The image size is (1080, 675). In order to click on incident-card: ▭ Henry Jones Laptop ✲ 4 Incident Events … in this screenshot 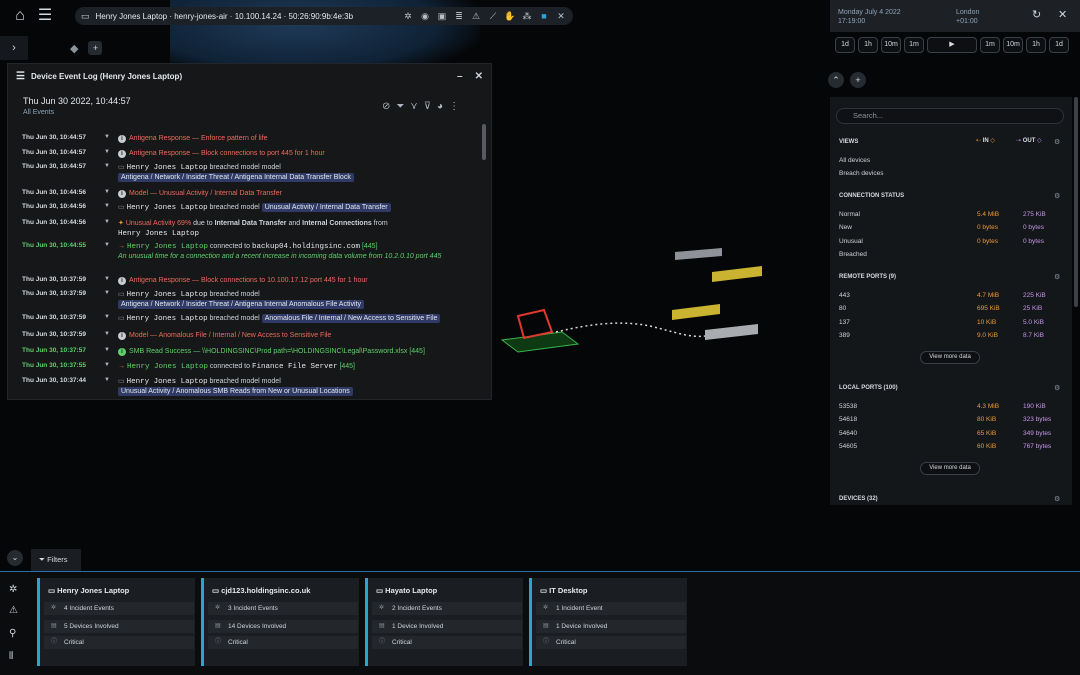, I will do `click(116, 622)`.